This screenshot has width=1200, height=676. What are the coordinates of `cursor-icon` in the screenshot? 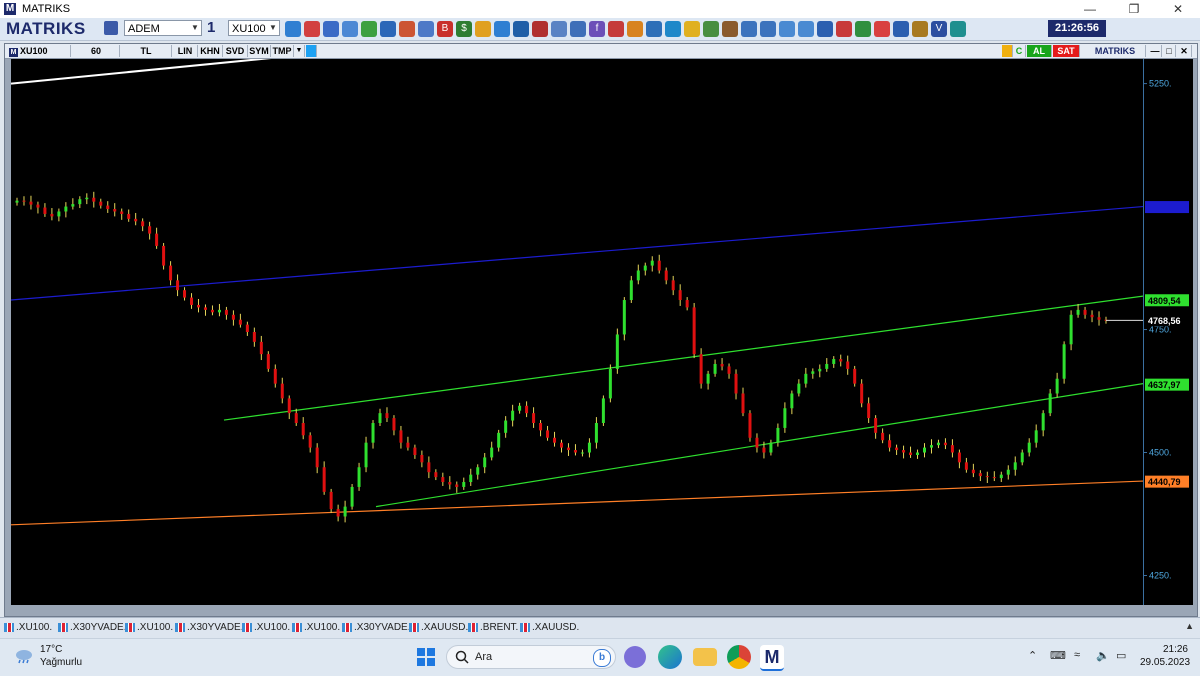 It's located at (312, 29).